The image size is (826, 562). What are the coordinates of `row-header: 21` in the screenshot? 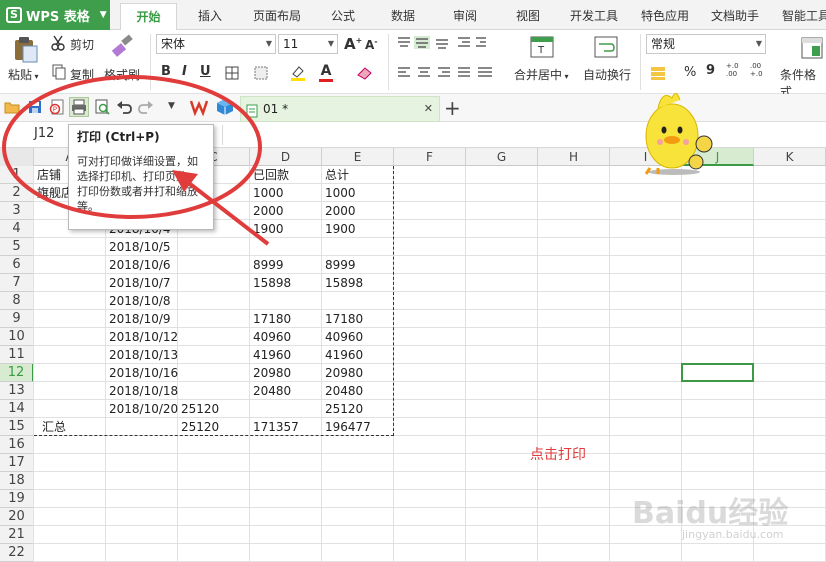 It's located at (17, 535).